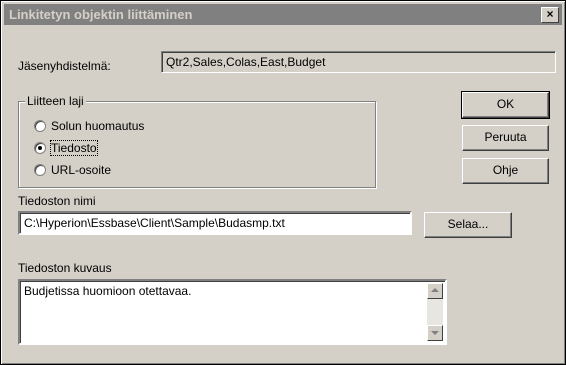 This screenshot has width=566, height=365. What do you see at coordinates (98, 126) in the screenshot?
I see `radio-cell-note-label: Solun huomautus` at bounding box center [98, 126].